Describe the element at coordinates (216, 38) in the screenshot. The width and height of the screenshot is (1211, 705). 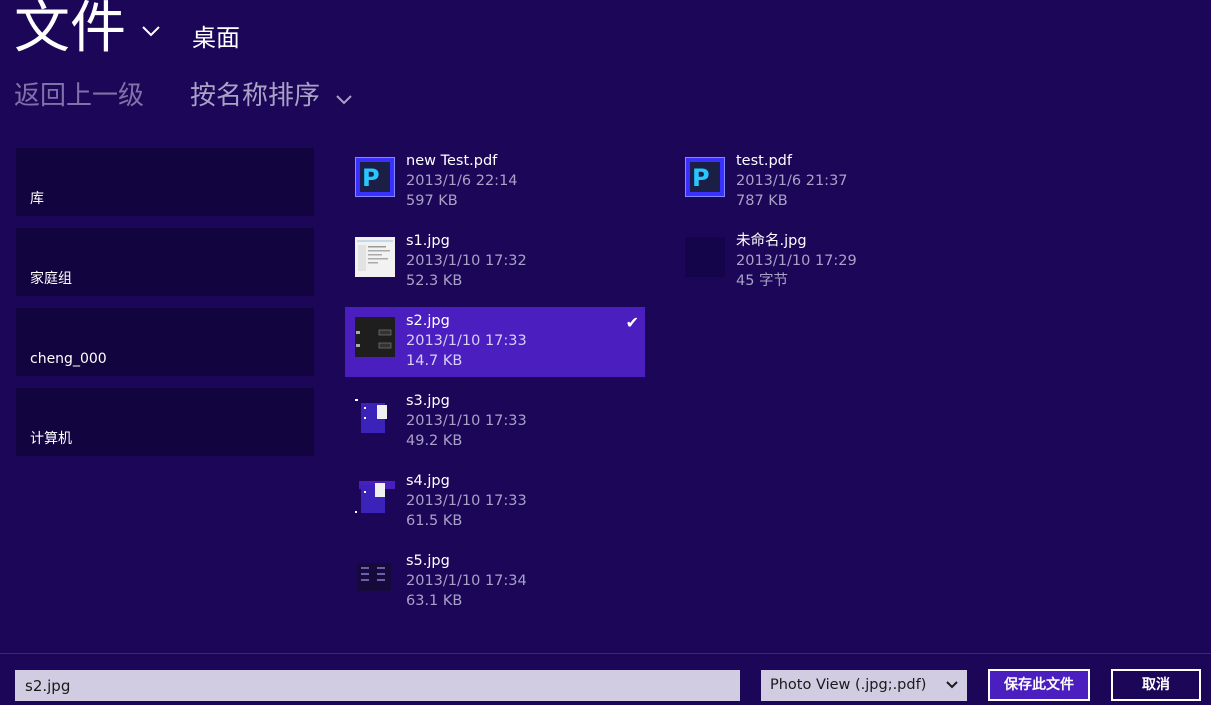
I see `current-location: 桌面` at that location.